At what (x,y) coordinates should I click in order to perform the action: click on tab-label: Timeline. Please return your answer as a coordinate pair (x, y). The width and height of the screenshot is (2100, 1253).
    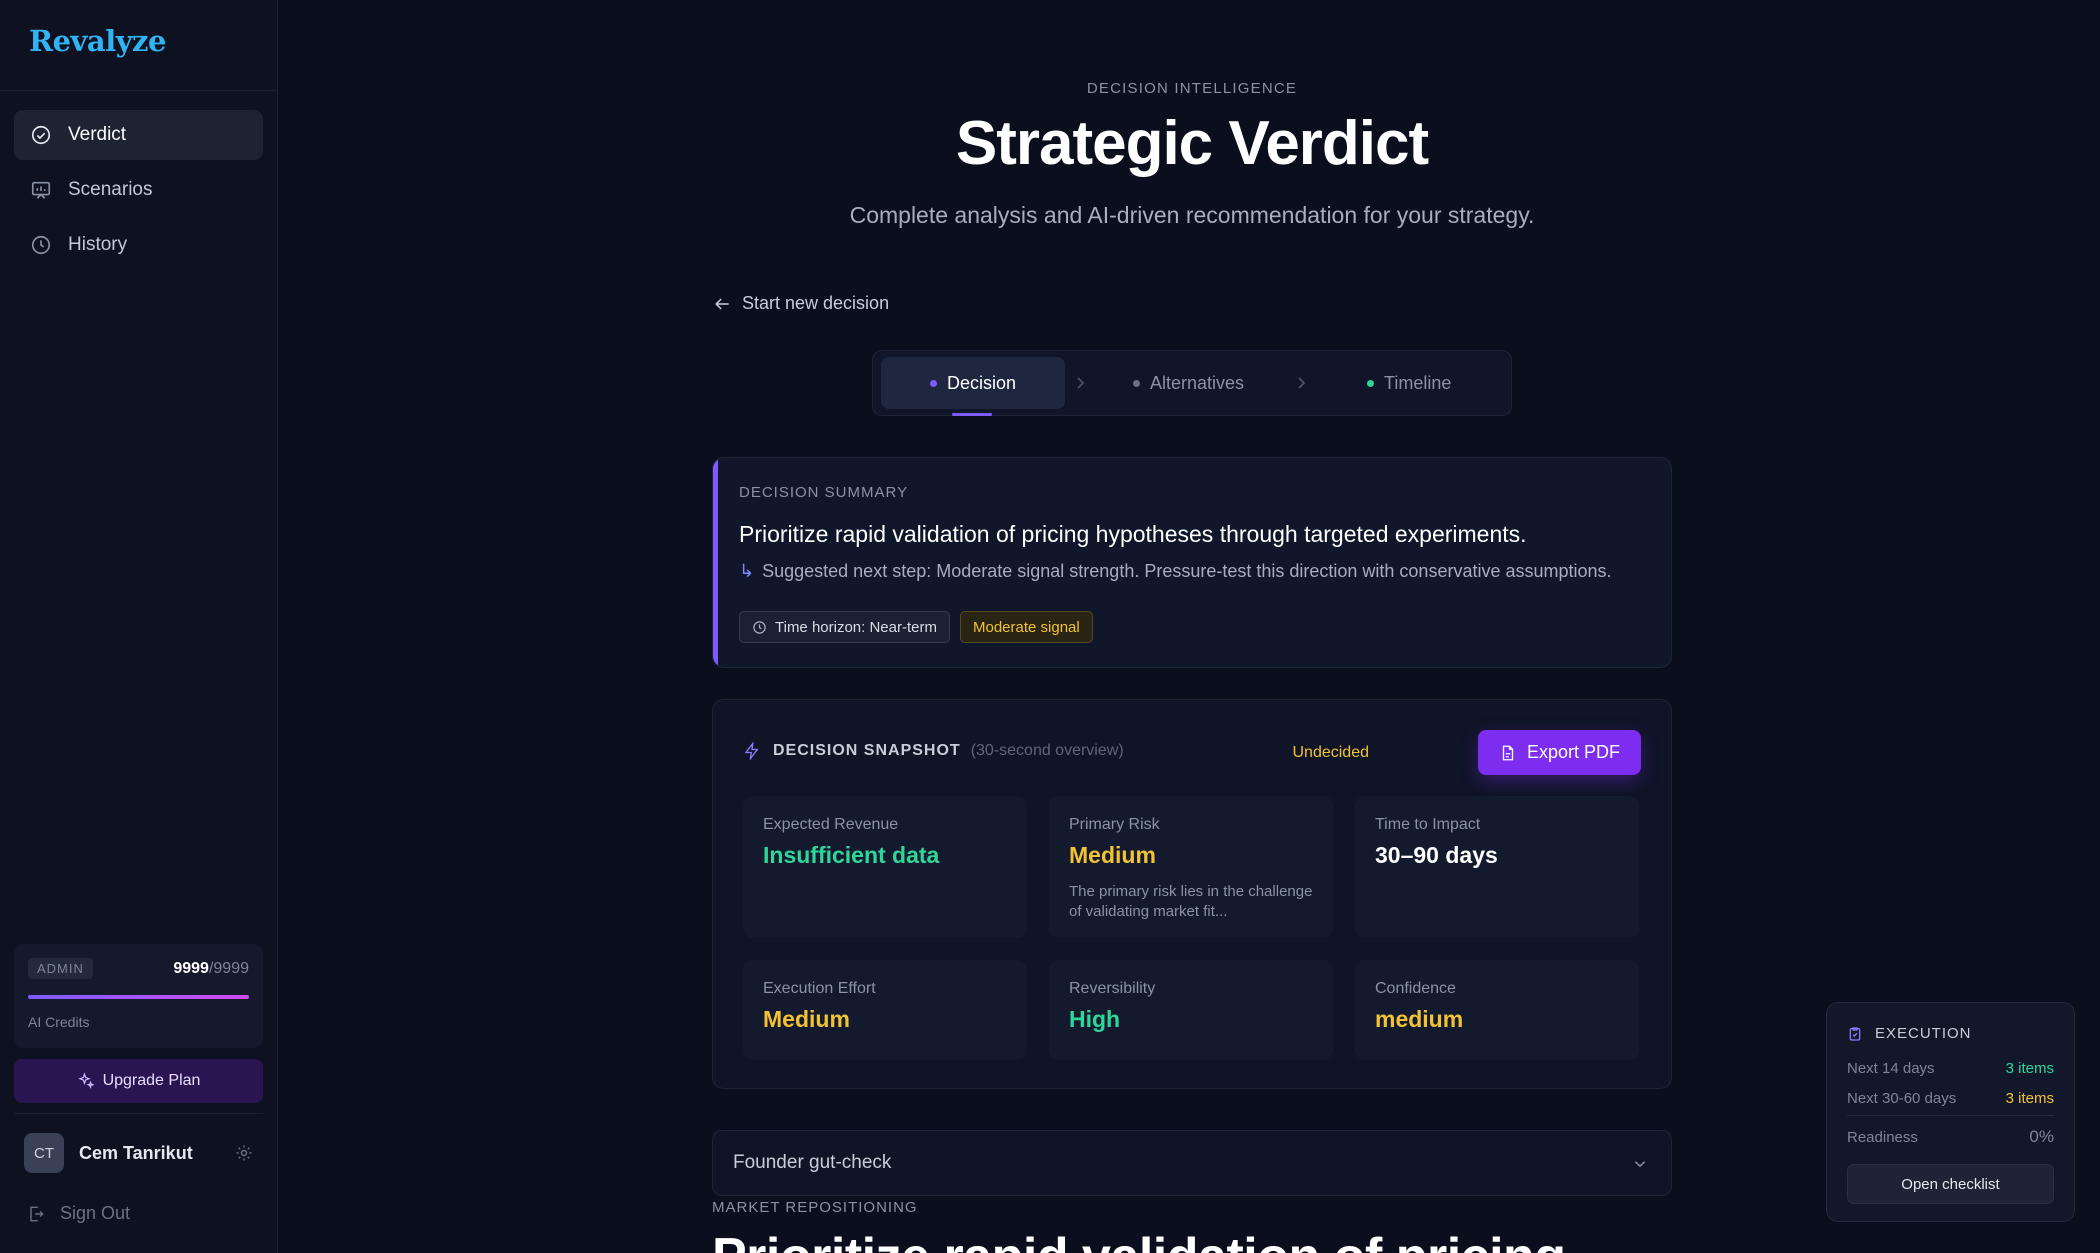
    Looking at the image, I should click on (1418, 382).